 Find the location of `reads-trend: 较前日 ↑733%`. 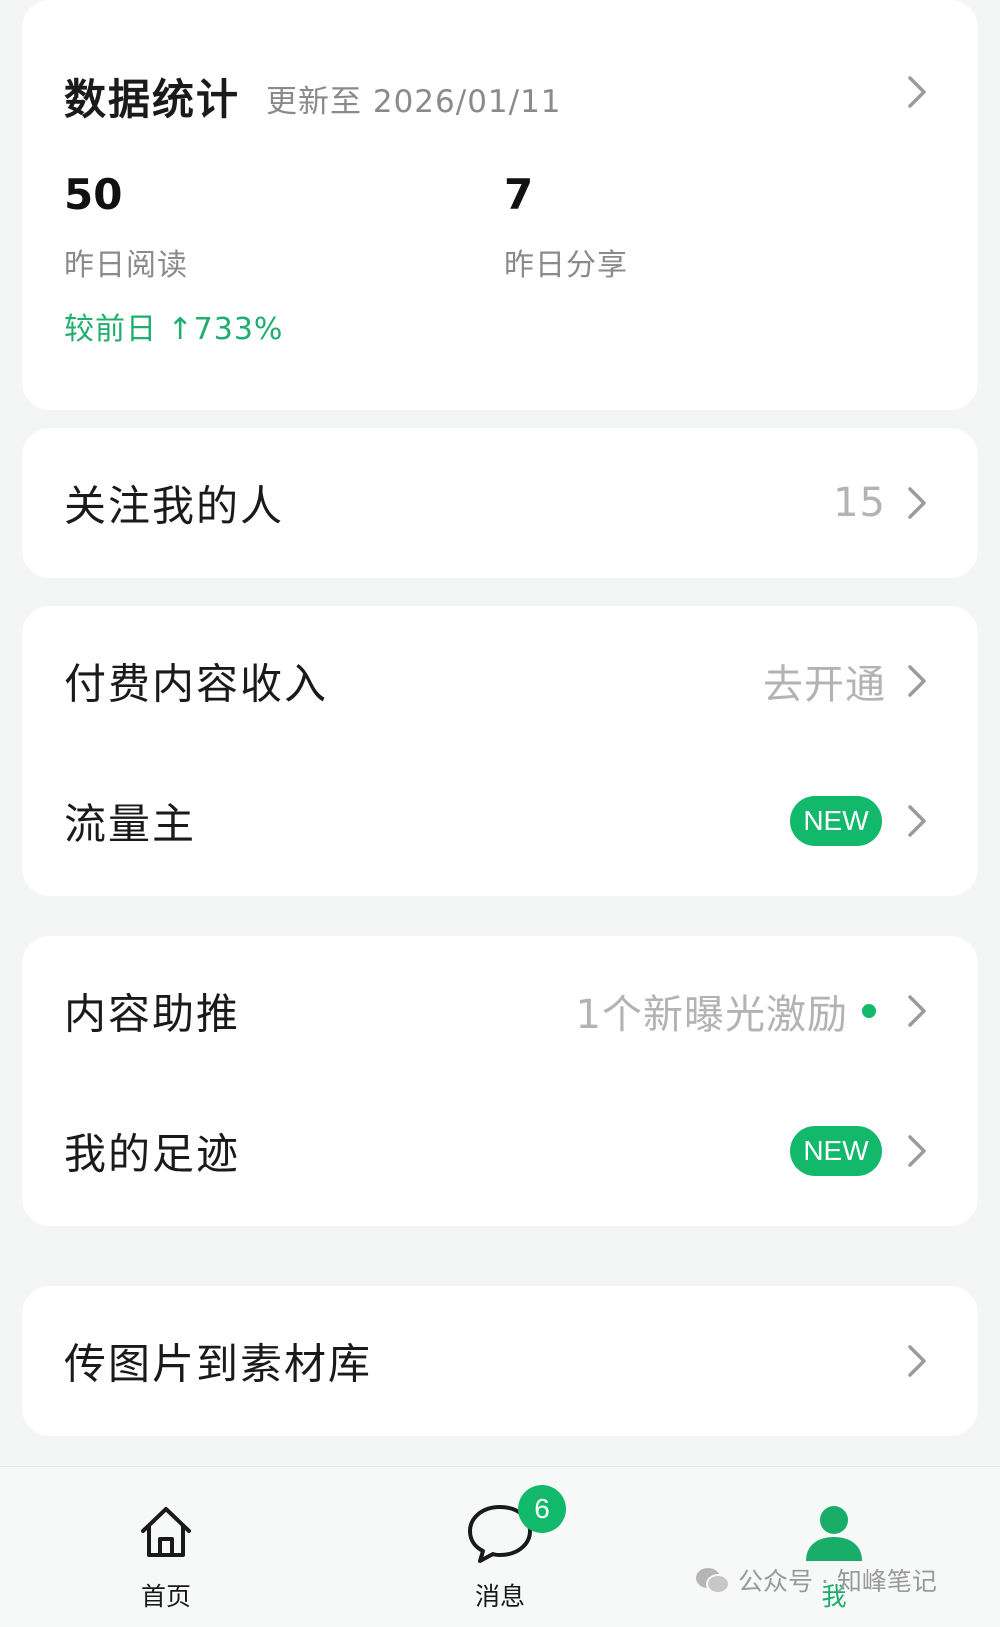

reads-trend: 较前日 ↑733% is located at coordinates (174, 329).